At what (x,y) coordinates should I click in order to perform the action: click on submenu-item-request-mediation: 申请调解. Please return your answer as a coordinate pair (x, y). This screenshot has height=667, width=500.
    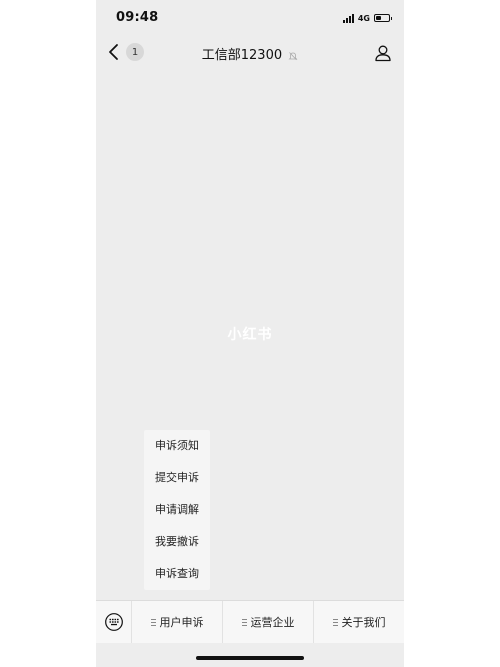
    Looking at the image, I should click on (177, 510).